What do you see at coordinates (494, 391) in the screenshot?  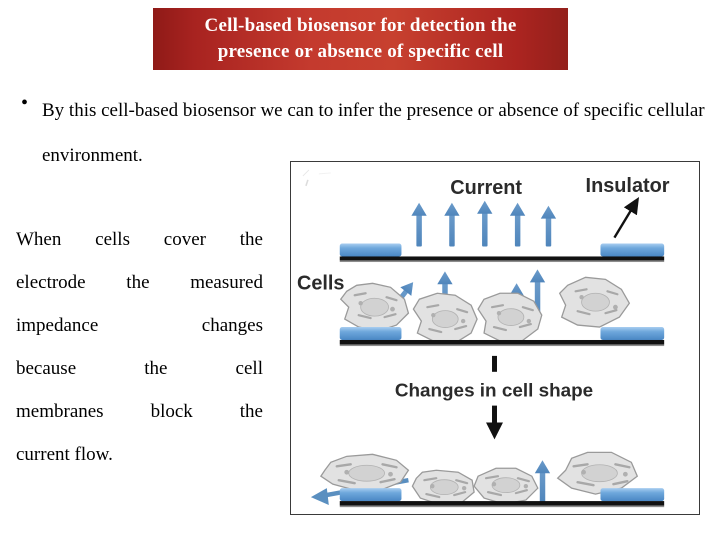 I see `label-changes-in-cell-shape: Changes in cell shape` at bounding box center [494, 391].